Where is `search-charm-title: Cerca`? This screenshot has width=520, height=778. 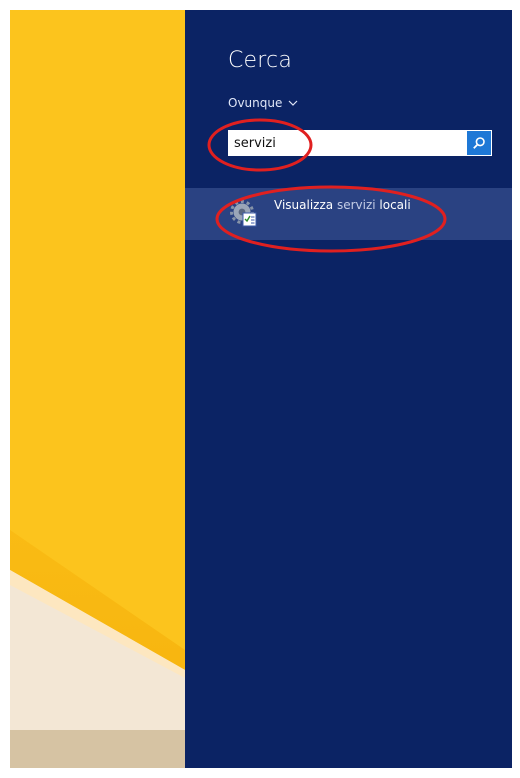
search-charm-title: Cerca is located at coordinates (260, 60).